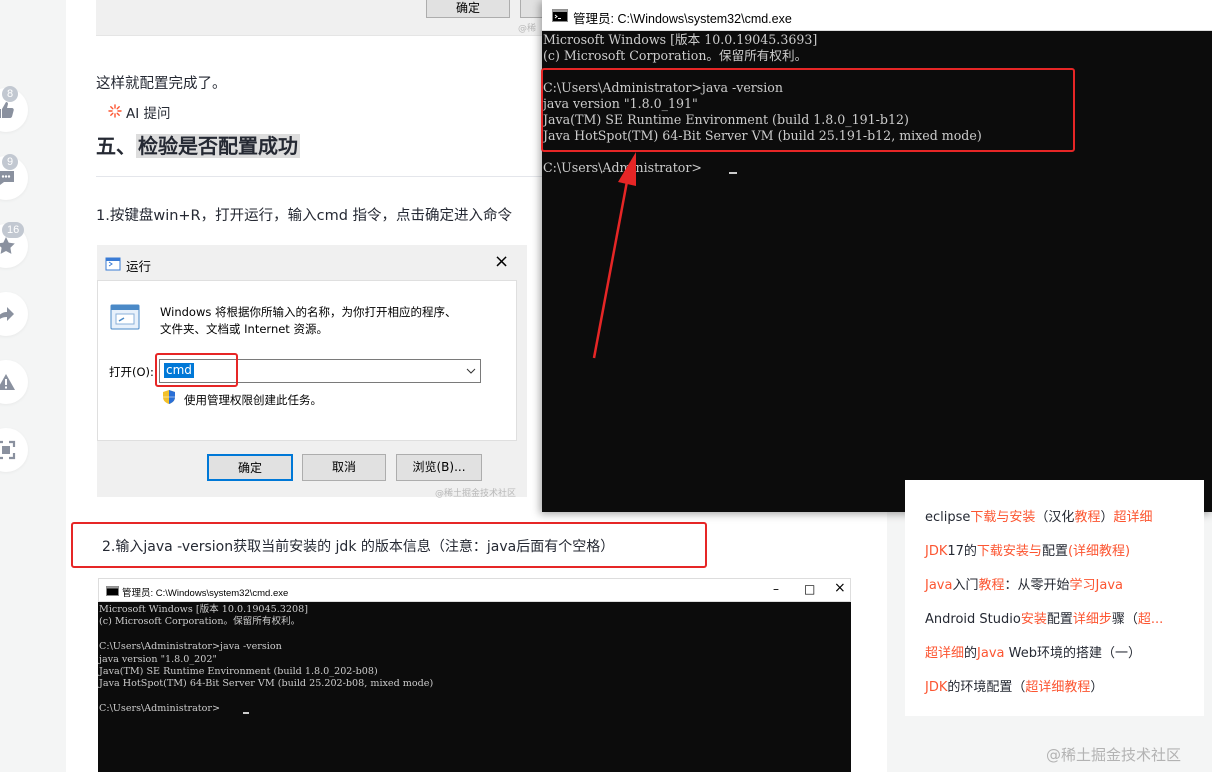 The height and width of the screenshot is (772, 1212). I want to click on link-segment: (详细教程), so click(1099, 551).